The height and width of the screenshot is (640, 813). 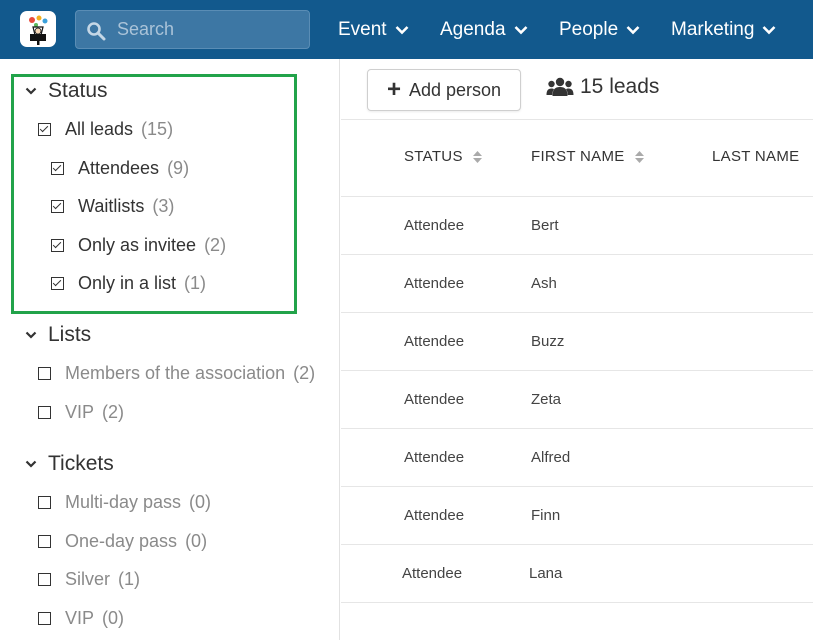 I want to click on filter-silver: Silver (1), so click(x=89, y=579).